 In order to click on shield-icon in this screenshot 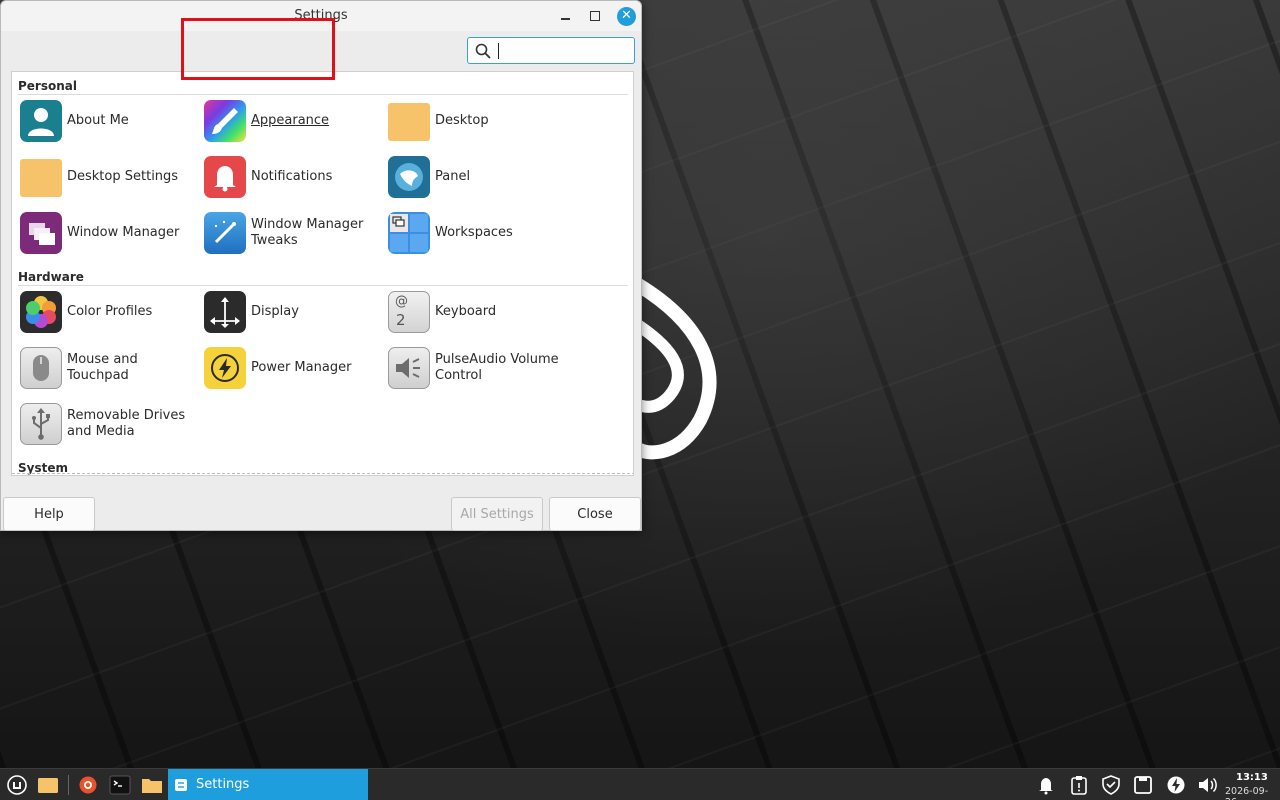, I will do `click(1111, 785)`.